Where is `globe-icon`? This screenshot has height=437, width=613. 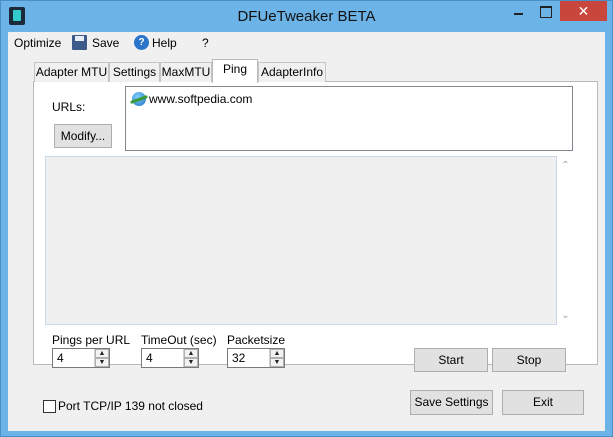 globe-icon is located at coordinates (139, 99).